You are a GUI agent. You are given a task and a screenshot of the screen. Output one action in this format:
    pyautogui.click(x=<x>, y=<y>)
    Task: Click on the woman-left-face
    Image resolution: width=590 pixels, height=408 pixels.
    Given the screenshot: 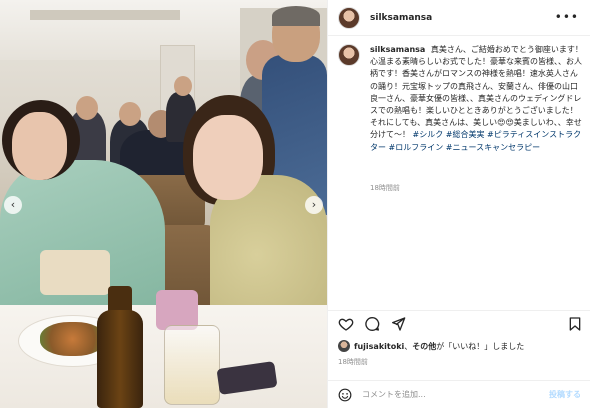 What is the action you would take?
    pyautogui.click(x=39, y=146)
    